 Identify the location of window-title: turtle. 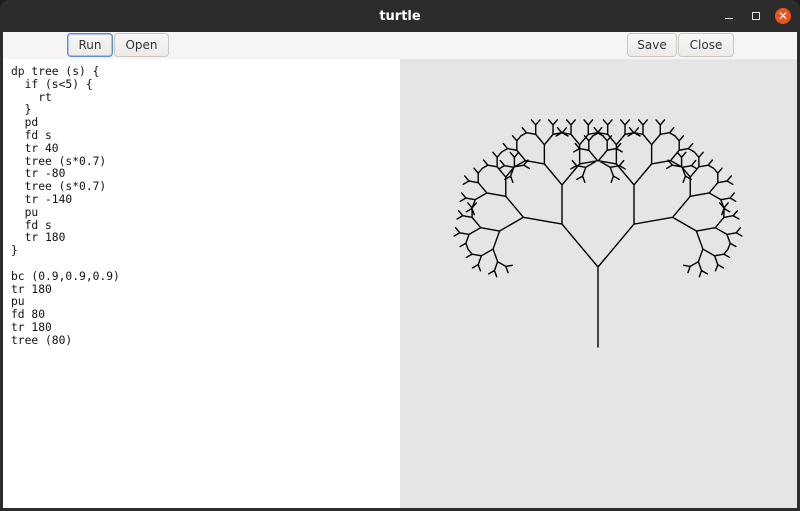
(400, 16).